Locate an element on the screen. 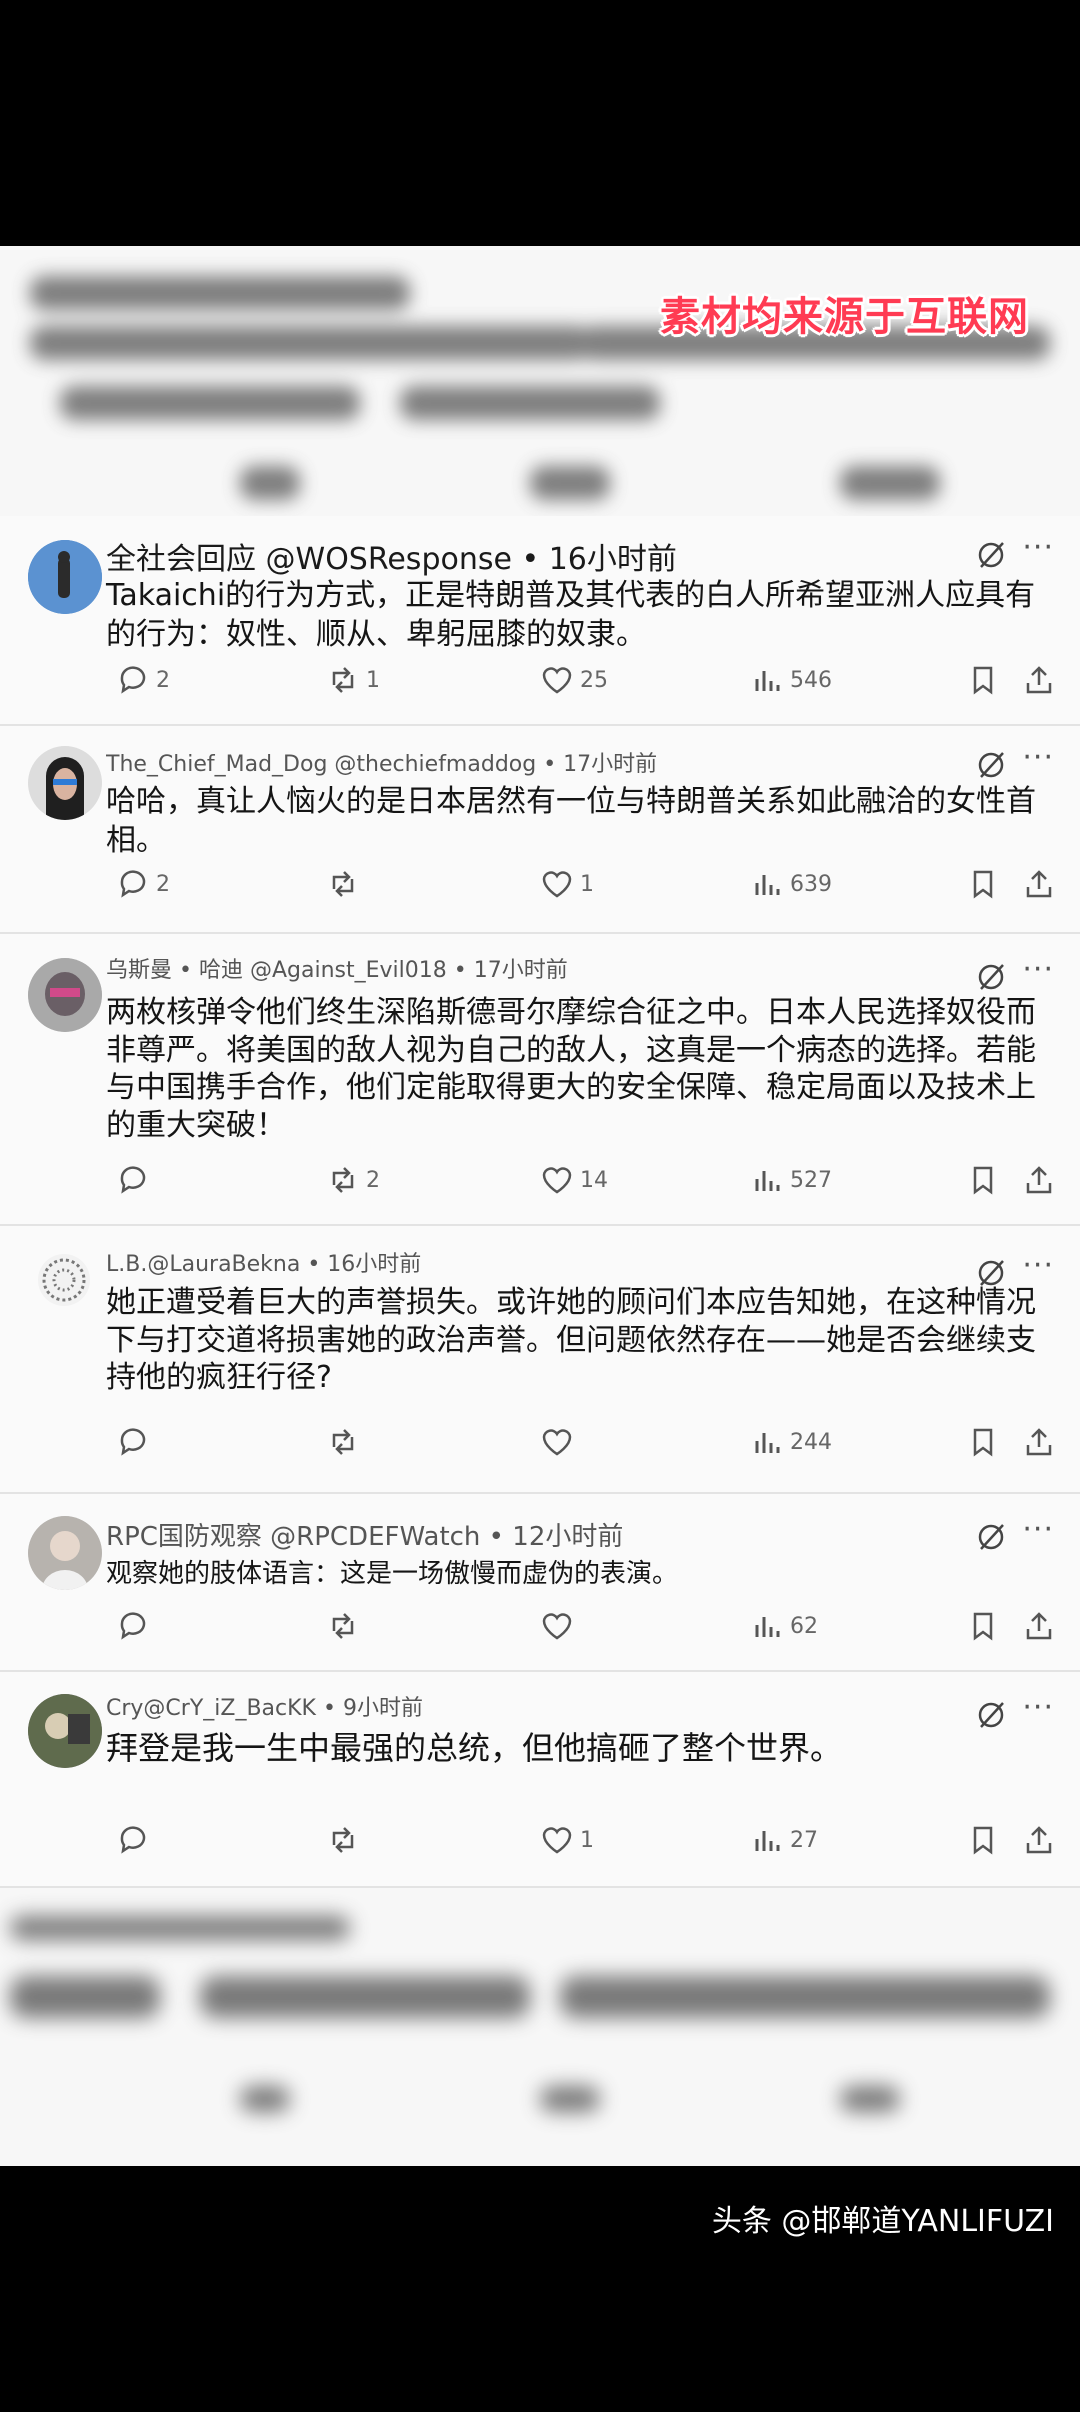 The width and height of the screenshot is (1080, 2412). views-button: 527 is located at coordinates (791, 1180).